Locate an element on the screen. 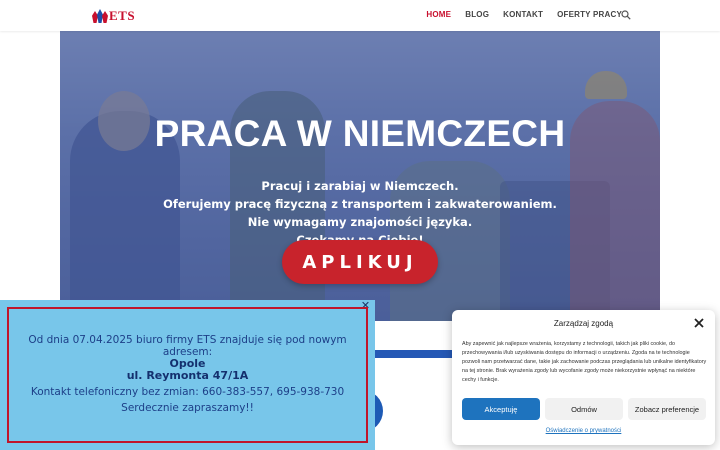 Image resolution: width=720 pixels, height=450 pixels. accept-button: Akceptuję is located at coordinates (501, 409).